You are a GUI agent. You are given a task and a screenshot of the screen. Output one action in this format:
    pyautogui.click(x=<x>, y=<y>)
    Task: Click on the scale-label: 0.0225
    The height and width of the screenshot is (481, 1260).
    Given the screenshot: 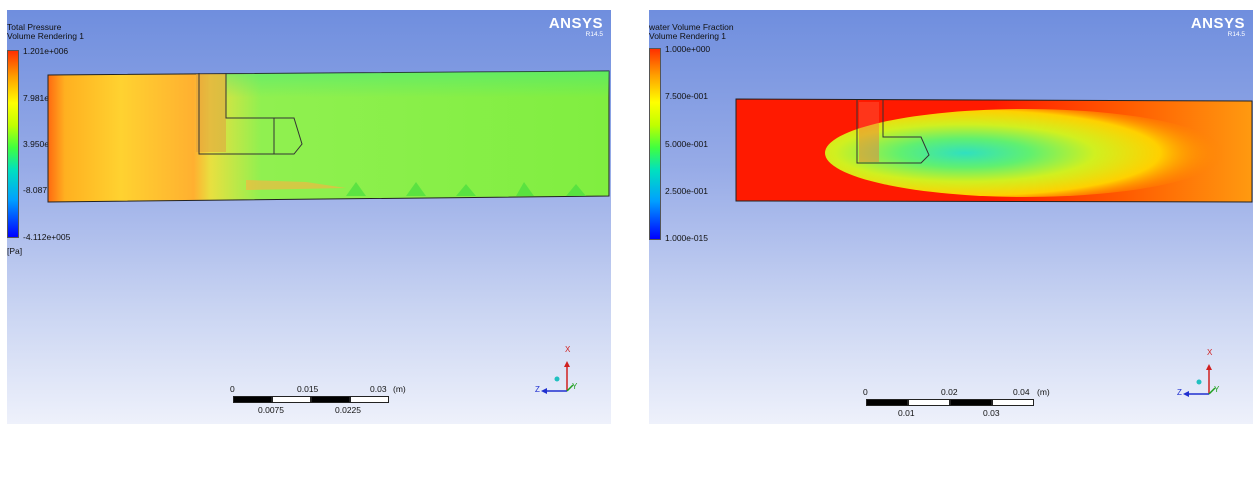 What is the action you would take?
    pyautogui.click(x=348, y=410)
    